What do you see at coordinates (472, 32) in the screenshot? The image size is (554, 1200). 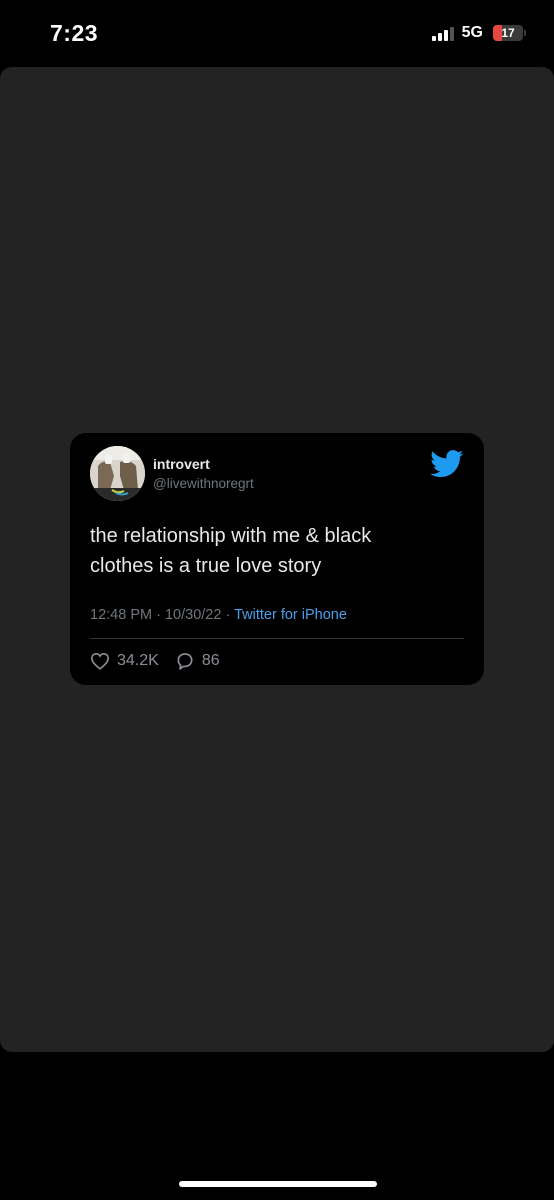 I see `network-type: 5G` at bounding box center [472, 32].